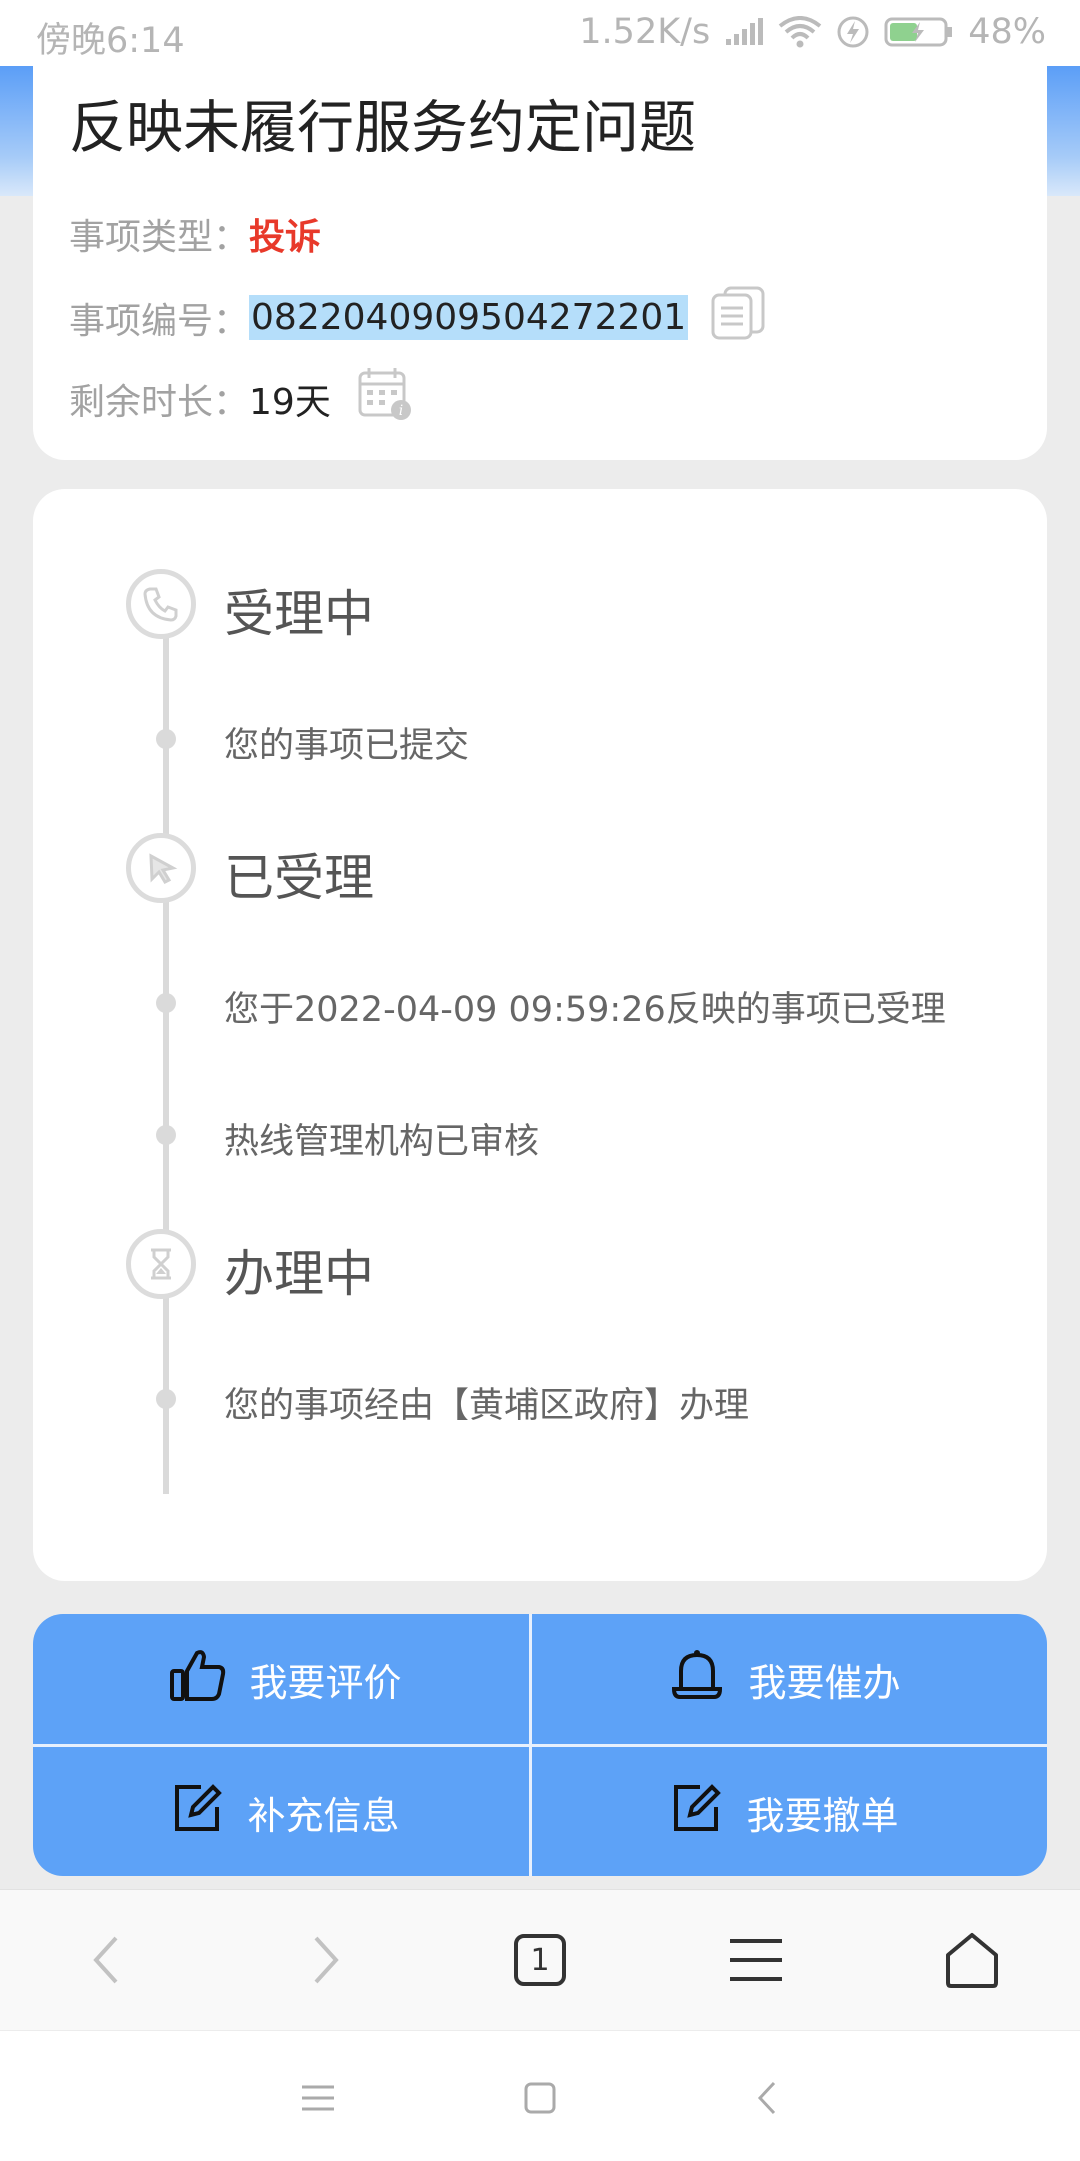  Describe the element at coordinates (159, 237) in the screenshot. I see `issue-type-label: 事项类型：` at that location.